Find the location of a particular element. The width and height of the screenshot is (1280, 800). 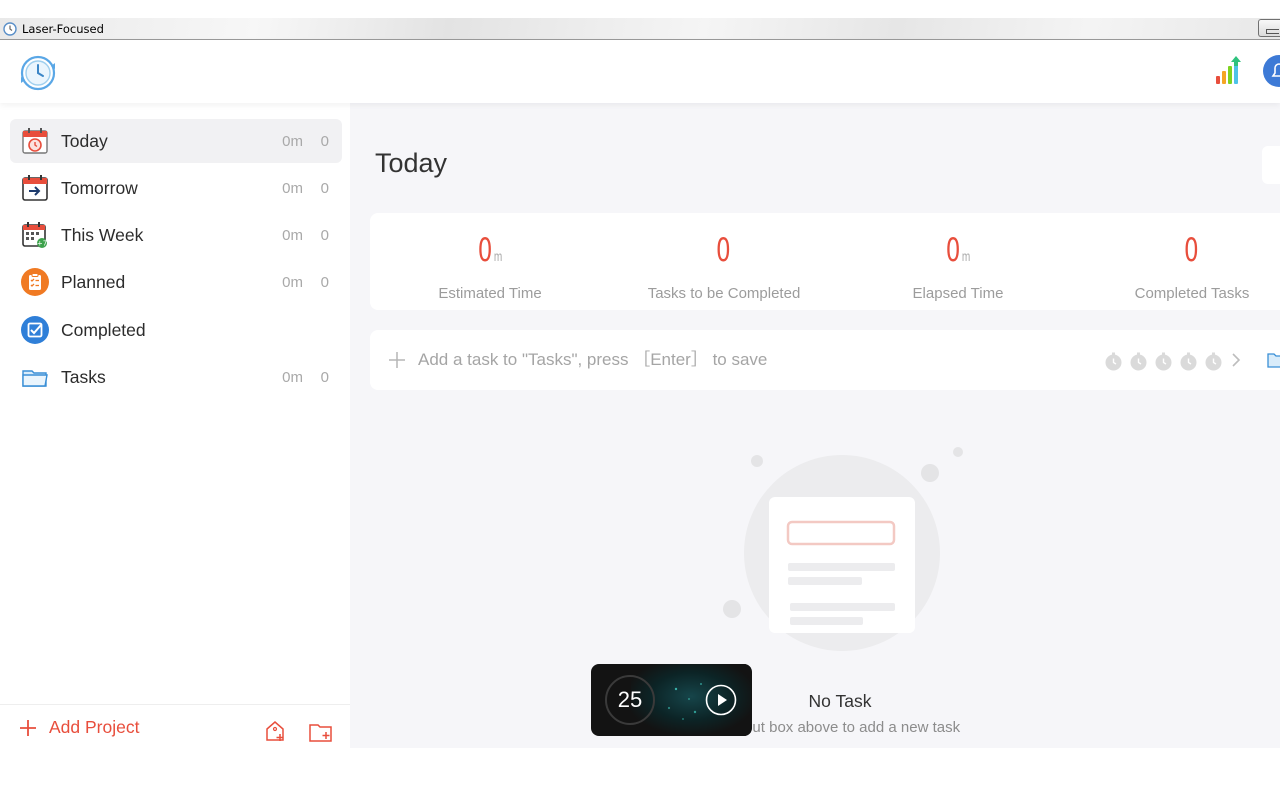

sidebar-item-label: Tasks is located at coordinates (83, 376).